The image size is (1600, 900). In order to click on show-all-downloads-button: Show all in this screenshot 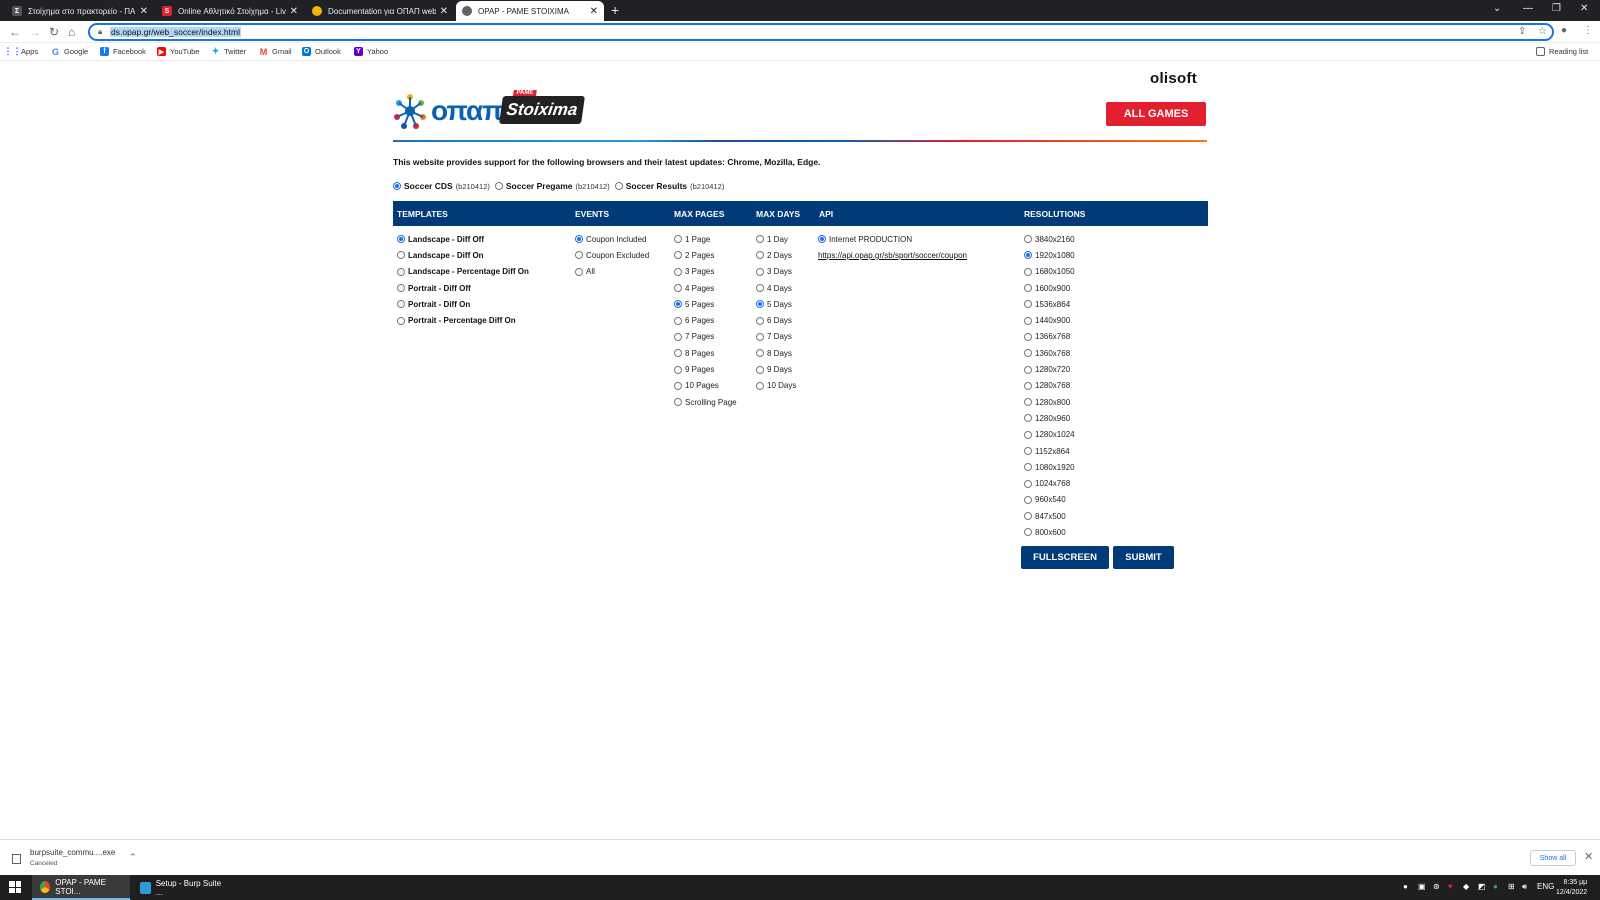, I will do `click(1553, 858)`.